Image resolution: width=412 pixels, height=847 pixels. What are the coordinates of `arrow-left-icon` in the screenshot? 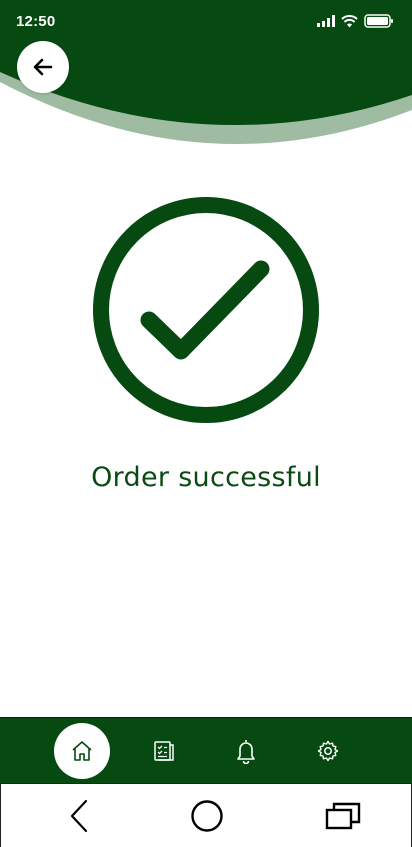 It's located at (43, 67).